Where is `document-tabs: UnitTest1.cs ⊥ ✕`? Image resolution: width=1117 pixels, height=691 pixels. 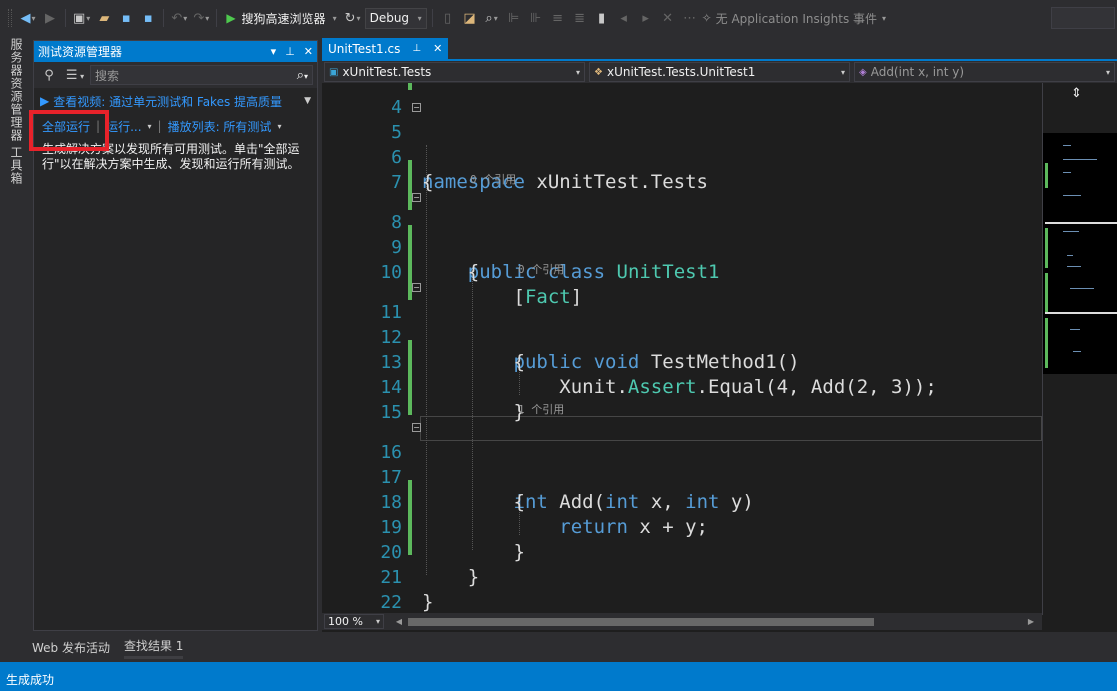
document-tabs: UnitTest1.cs ⊥ ✕ is located at coordinates (719, 49).